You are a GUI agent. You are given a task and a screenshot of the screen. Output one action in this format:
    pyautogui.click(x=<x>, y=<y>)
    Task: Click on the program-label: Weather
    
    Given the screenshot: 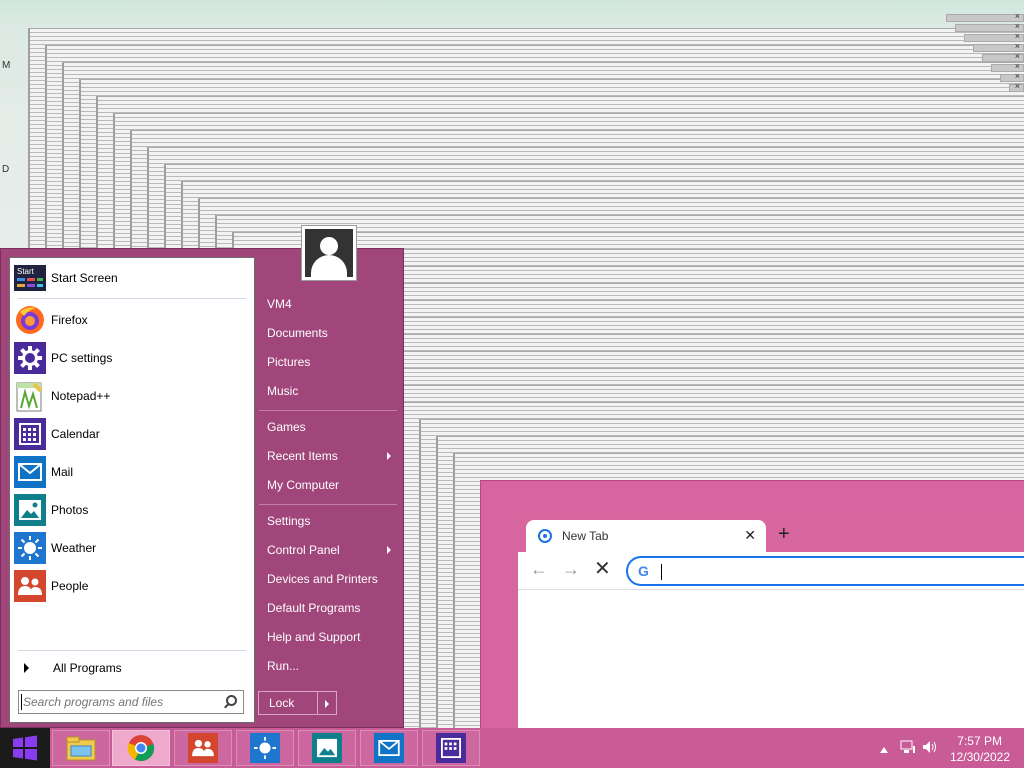 What is the action you would take?
    pyautogui.click(x=74, y=548)
    